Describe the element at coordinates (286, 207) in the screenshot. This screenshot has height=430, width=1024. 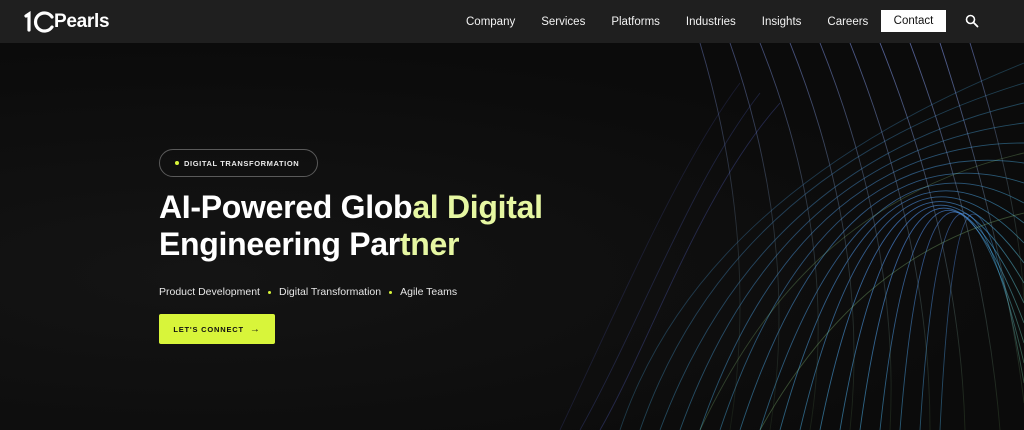
I see `headline-line-1-main: AI-Powered Glob` at that location.